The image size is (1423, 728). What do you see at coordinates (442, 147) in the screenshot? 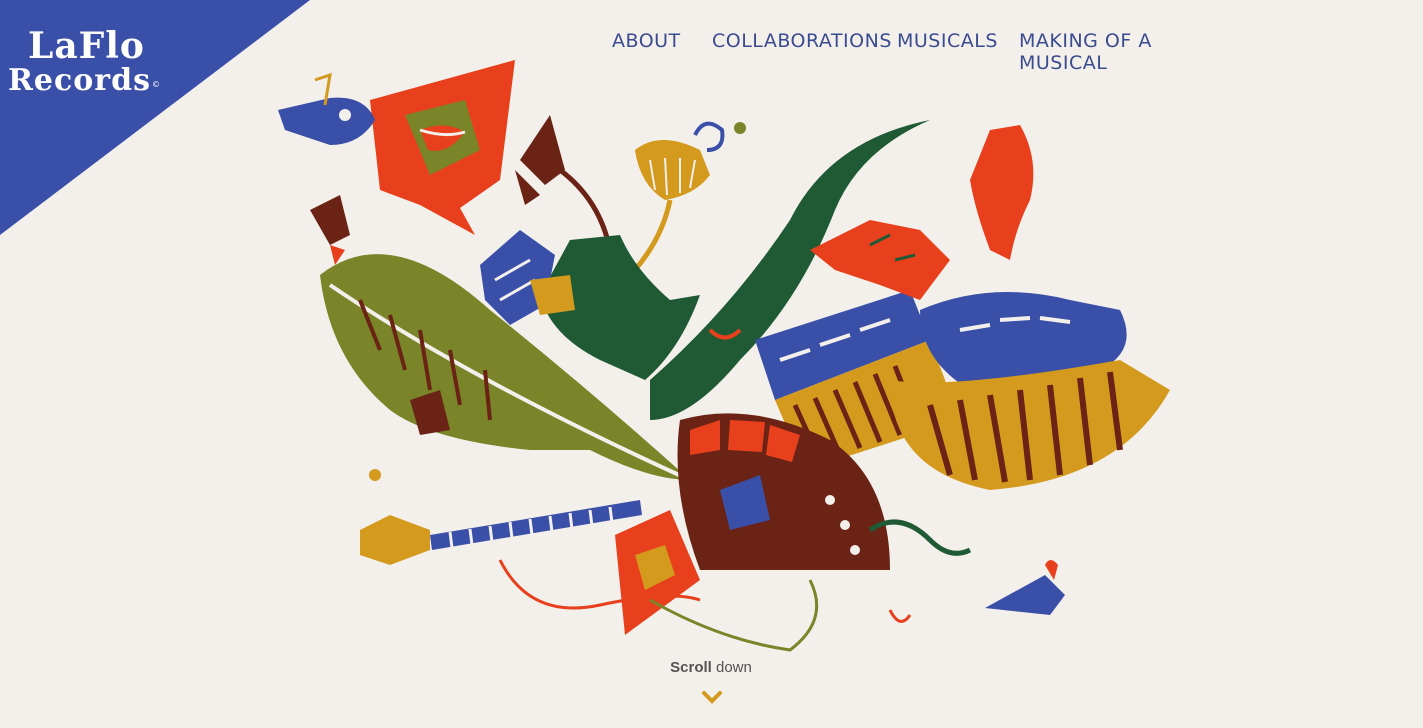
I see `speech-bubble-illustration` at bounding box center [442, 147].